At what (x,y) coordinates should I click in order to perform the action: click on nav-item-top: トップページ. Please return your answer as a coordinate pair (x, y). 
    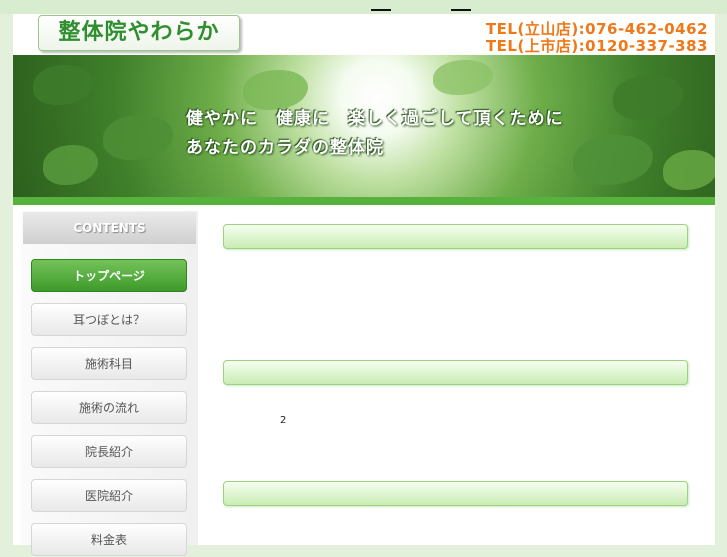
    Looking at the image, I should click on (109, 275).